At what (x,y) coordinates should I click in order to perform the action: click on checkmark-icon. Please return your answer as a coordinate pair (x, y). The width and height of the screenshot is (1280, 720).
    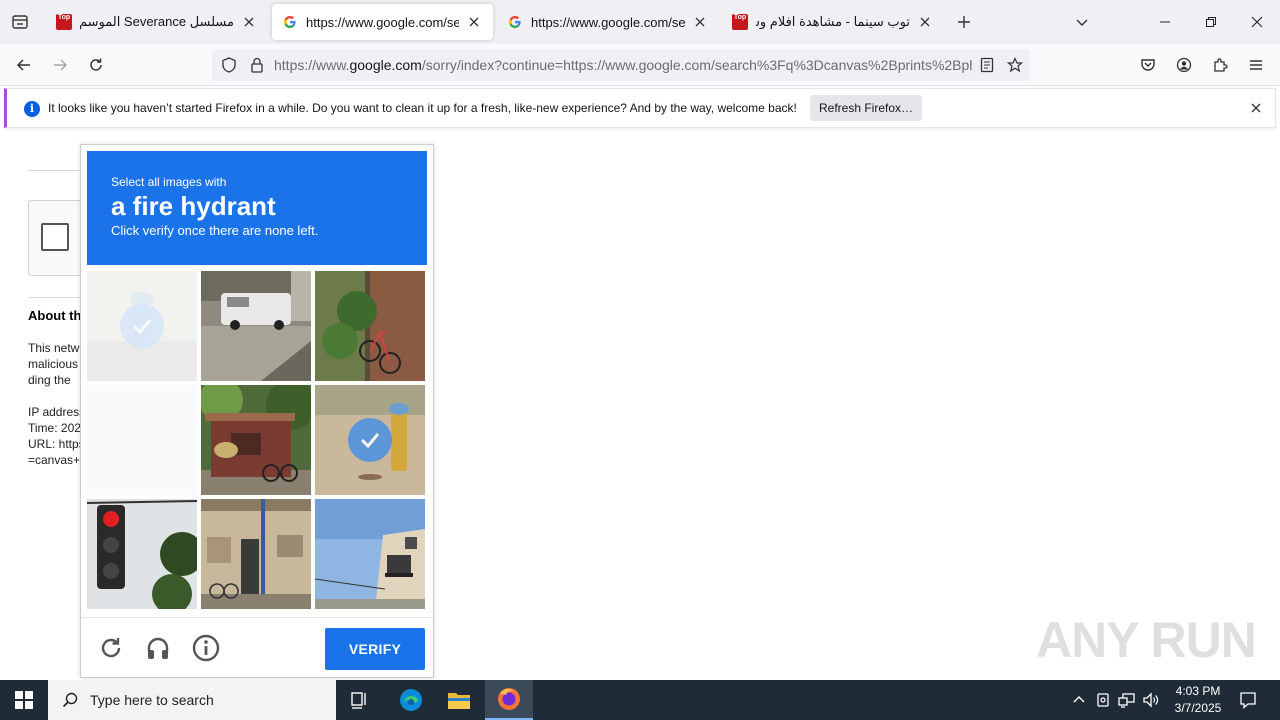
    Looking at the image, I should click on (370, 440).